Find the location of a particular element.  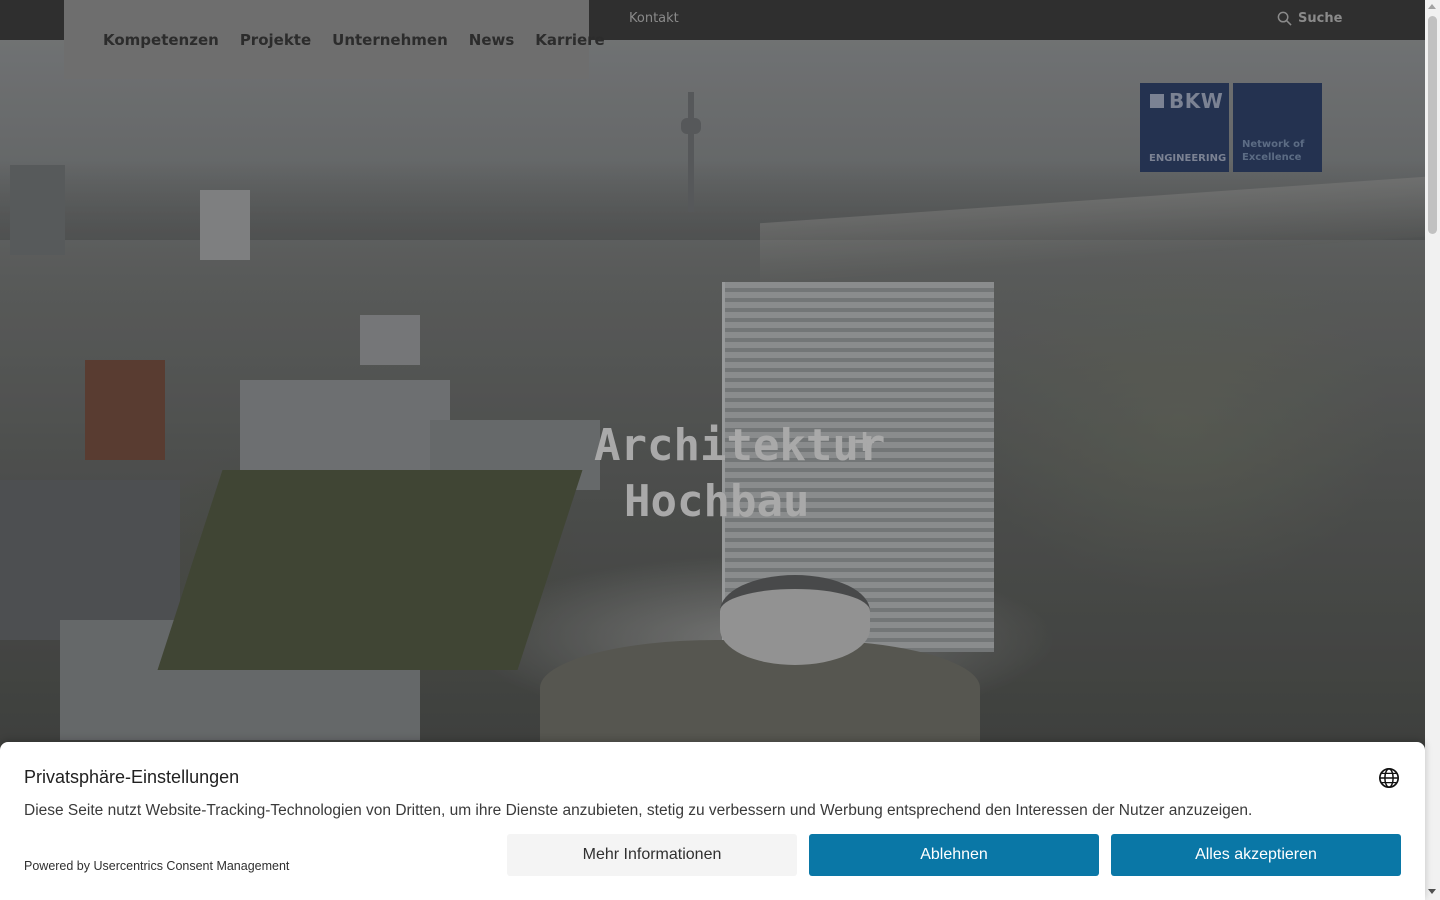

logo-brand: BKW is located at coordinates (1196, 101).